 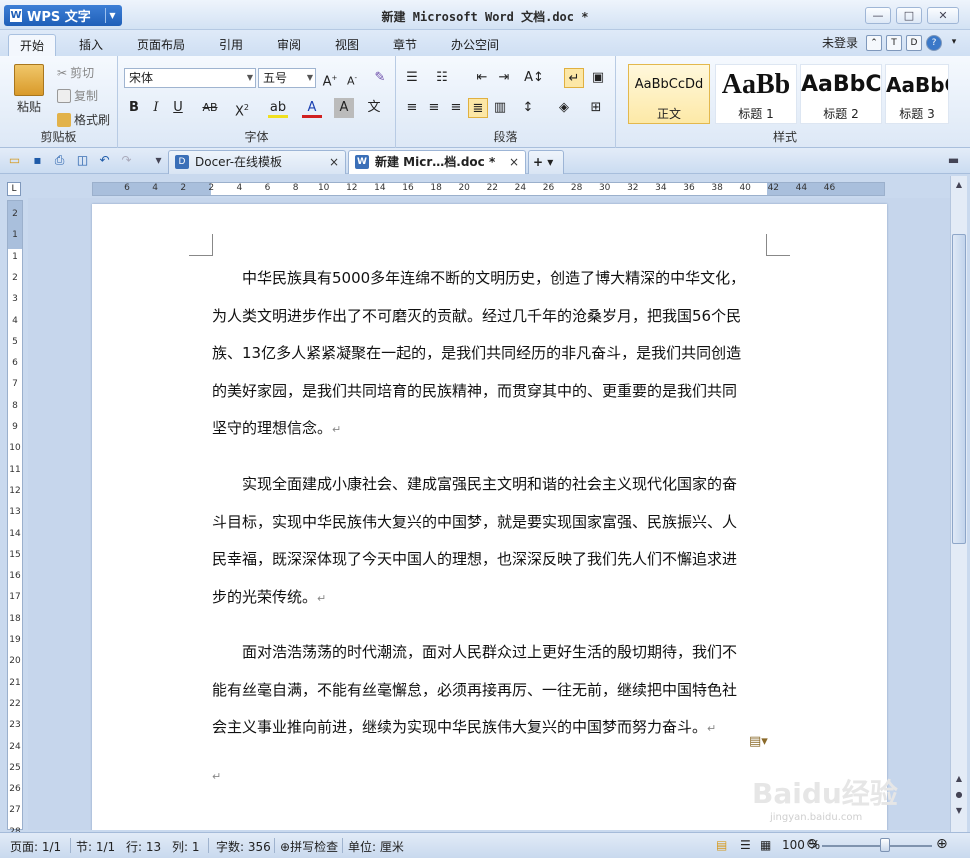 I want to click on align-right-icon: ≡, so click(x=456, y=108).